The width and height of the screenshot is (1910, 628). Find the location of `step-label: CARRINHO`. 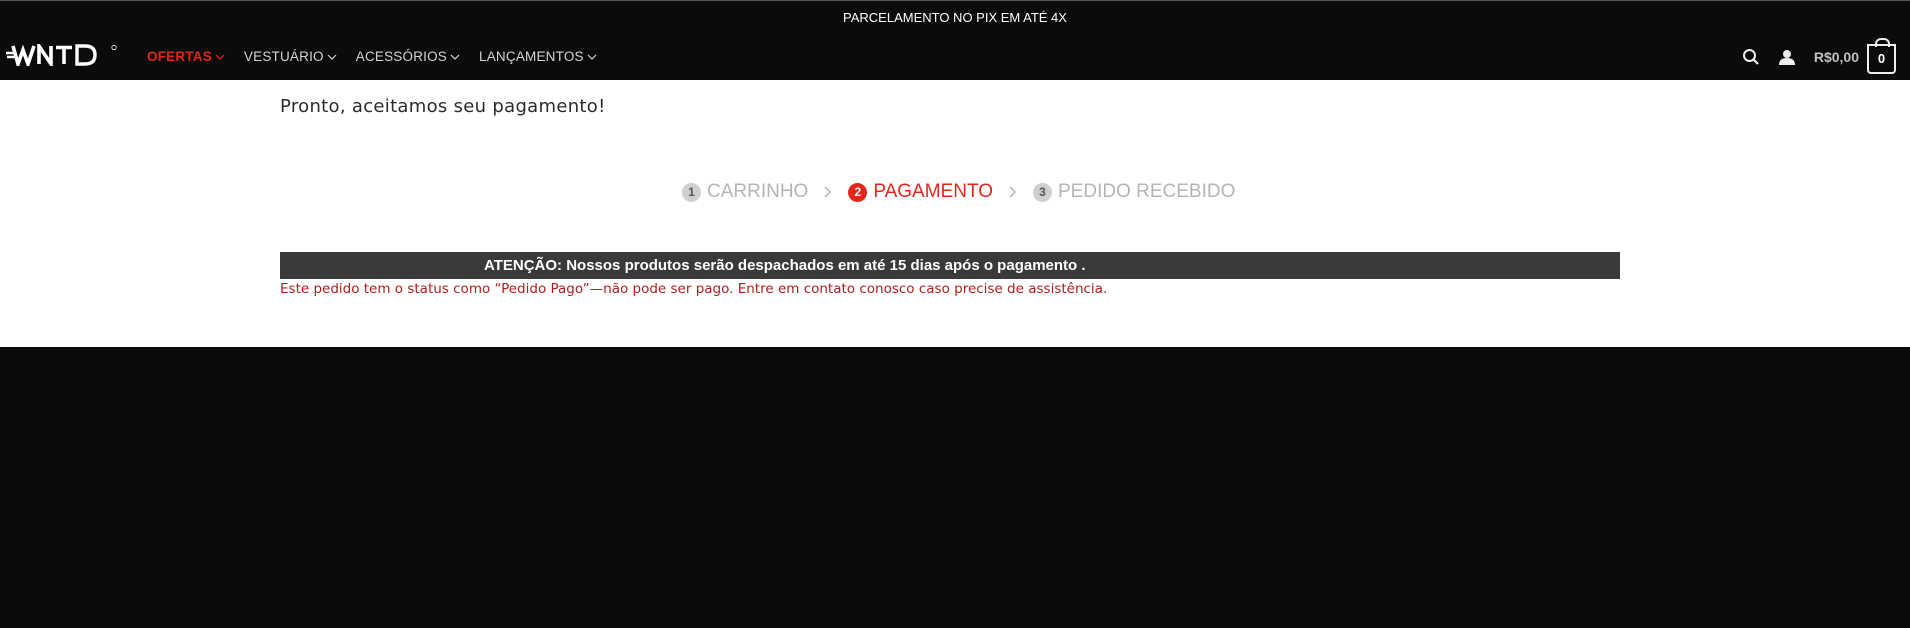

step-label: CARRINHO is located at coordinates (758, 191).